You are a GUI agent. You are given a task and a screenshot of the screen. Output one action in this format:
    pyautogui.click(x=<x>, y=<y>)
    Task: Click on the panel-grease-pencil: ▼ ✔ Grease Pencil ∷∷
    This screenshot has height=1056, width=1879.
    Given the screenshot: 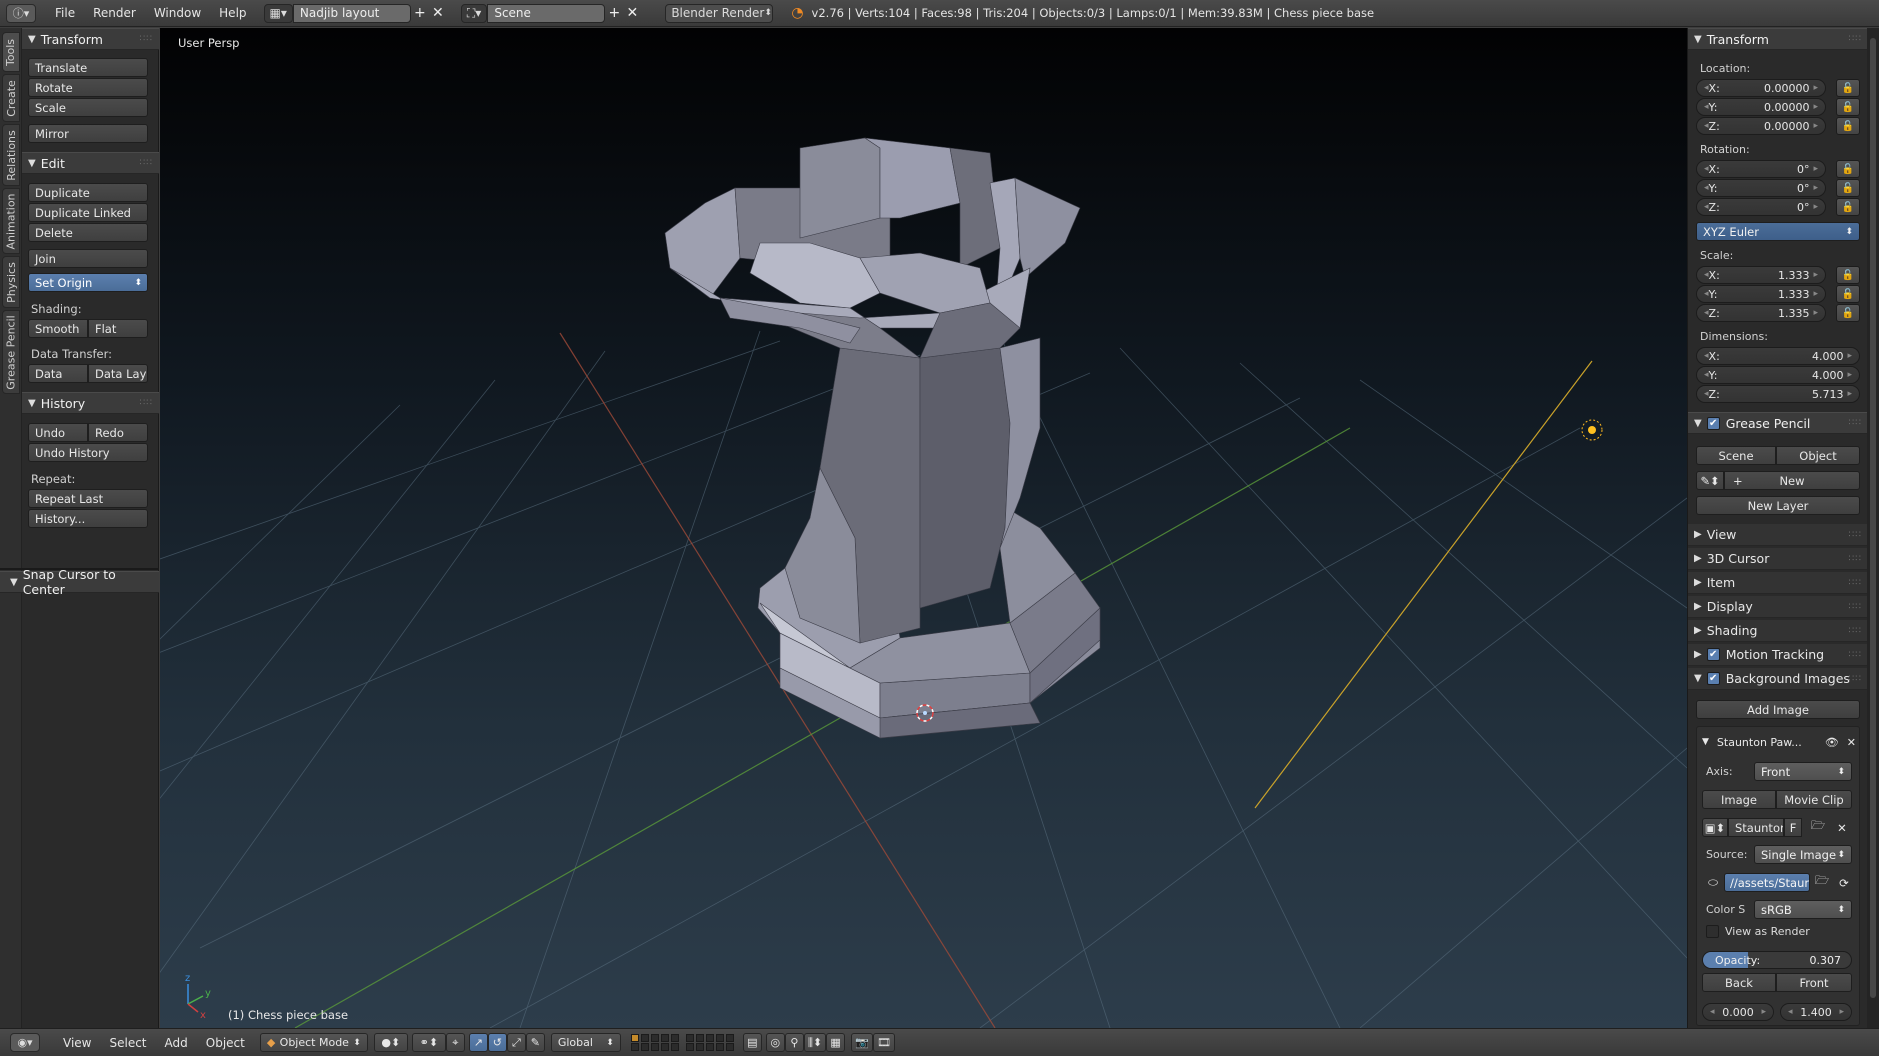 What is the action you would take?
    pyautogui.click(x=1778, y=423)
    